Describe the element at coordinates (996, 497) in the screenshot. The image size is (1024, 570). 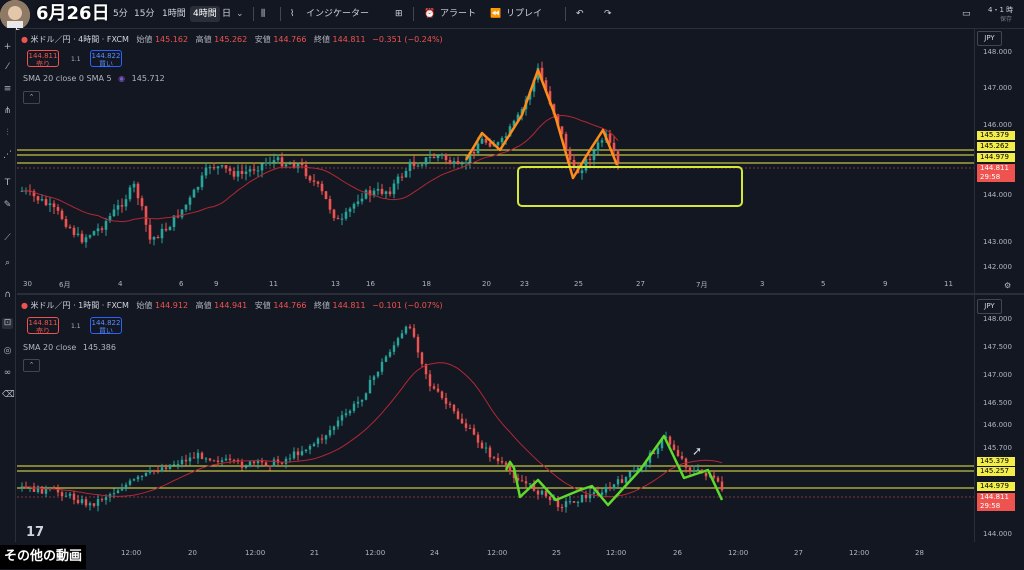
I see `price-marker-label: 144.811` at that location.